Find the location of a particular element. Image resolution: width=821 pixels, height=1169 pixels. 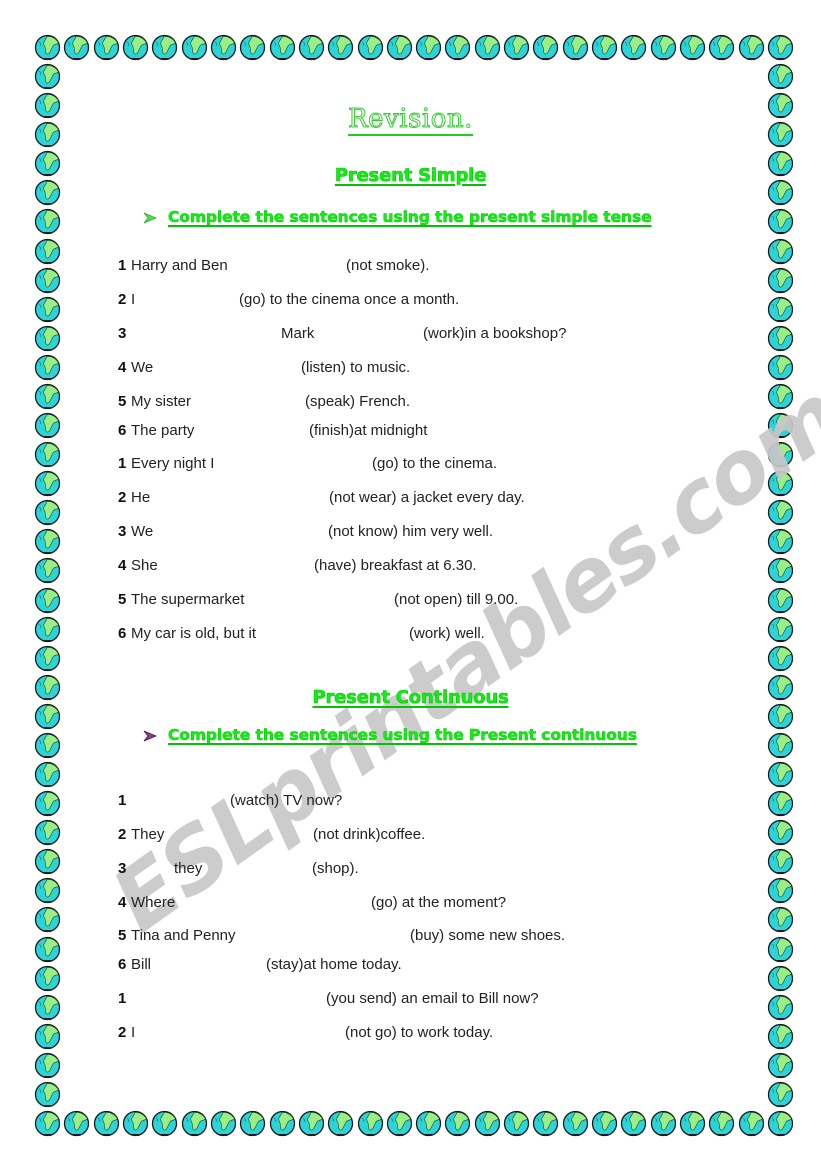

sentence-verb-cue: (not drink)coffee. is located at coordinates (369, 834).